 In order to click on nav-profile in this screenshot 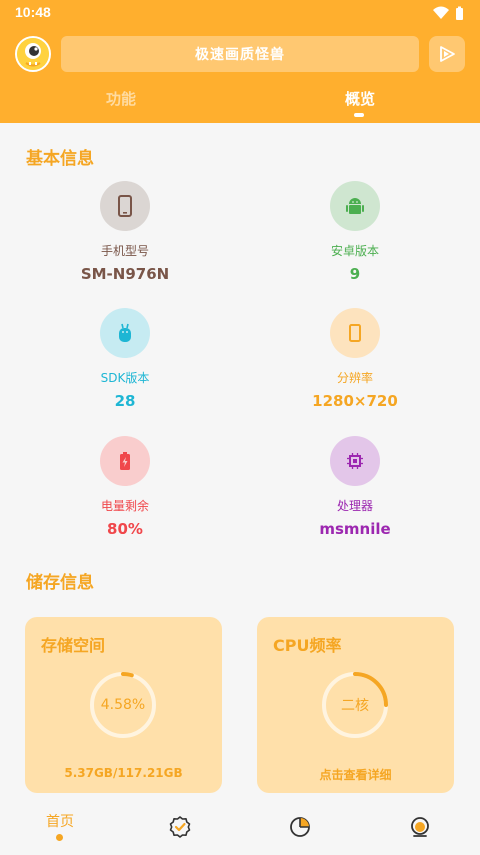, I will do `click(420, 826)`.